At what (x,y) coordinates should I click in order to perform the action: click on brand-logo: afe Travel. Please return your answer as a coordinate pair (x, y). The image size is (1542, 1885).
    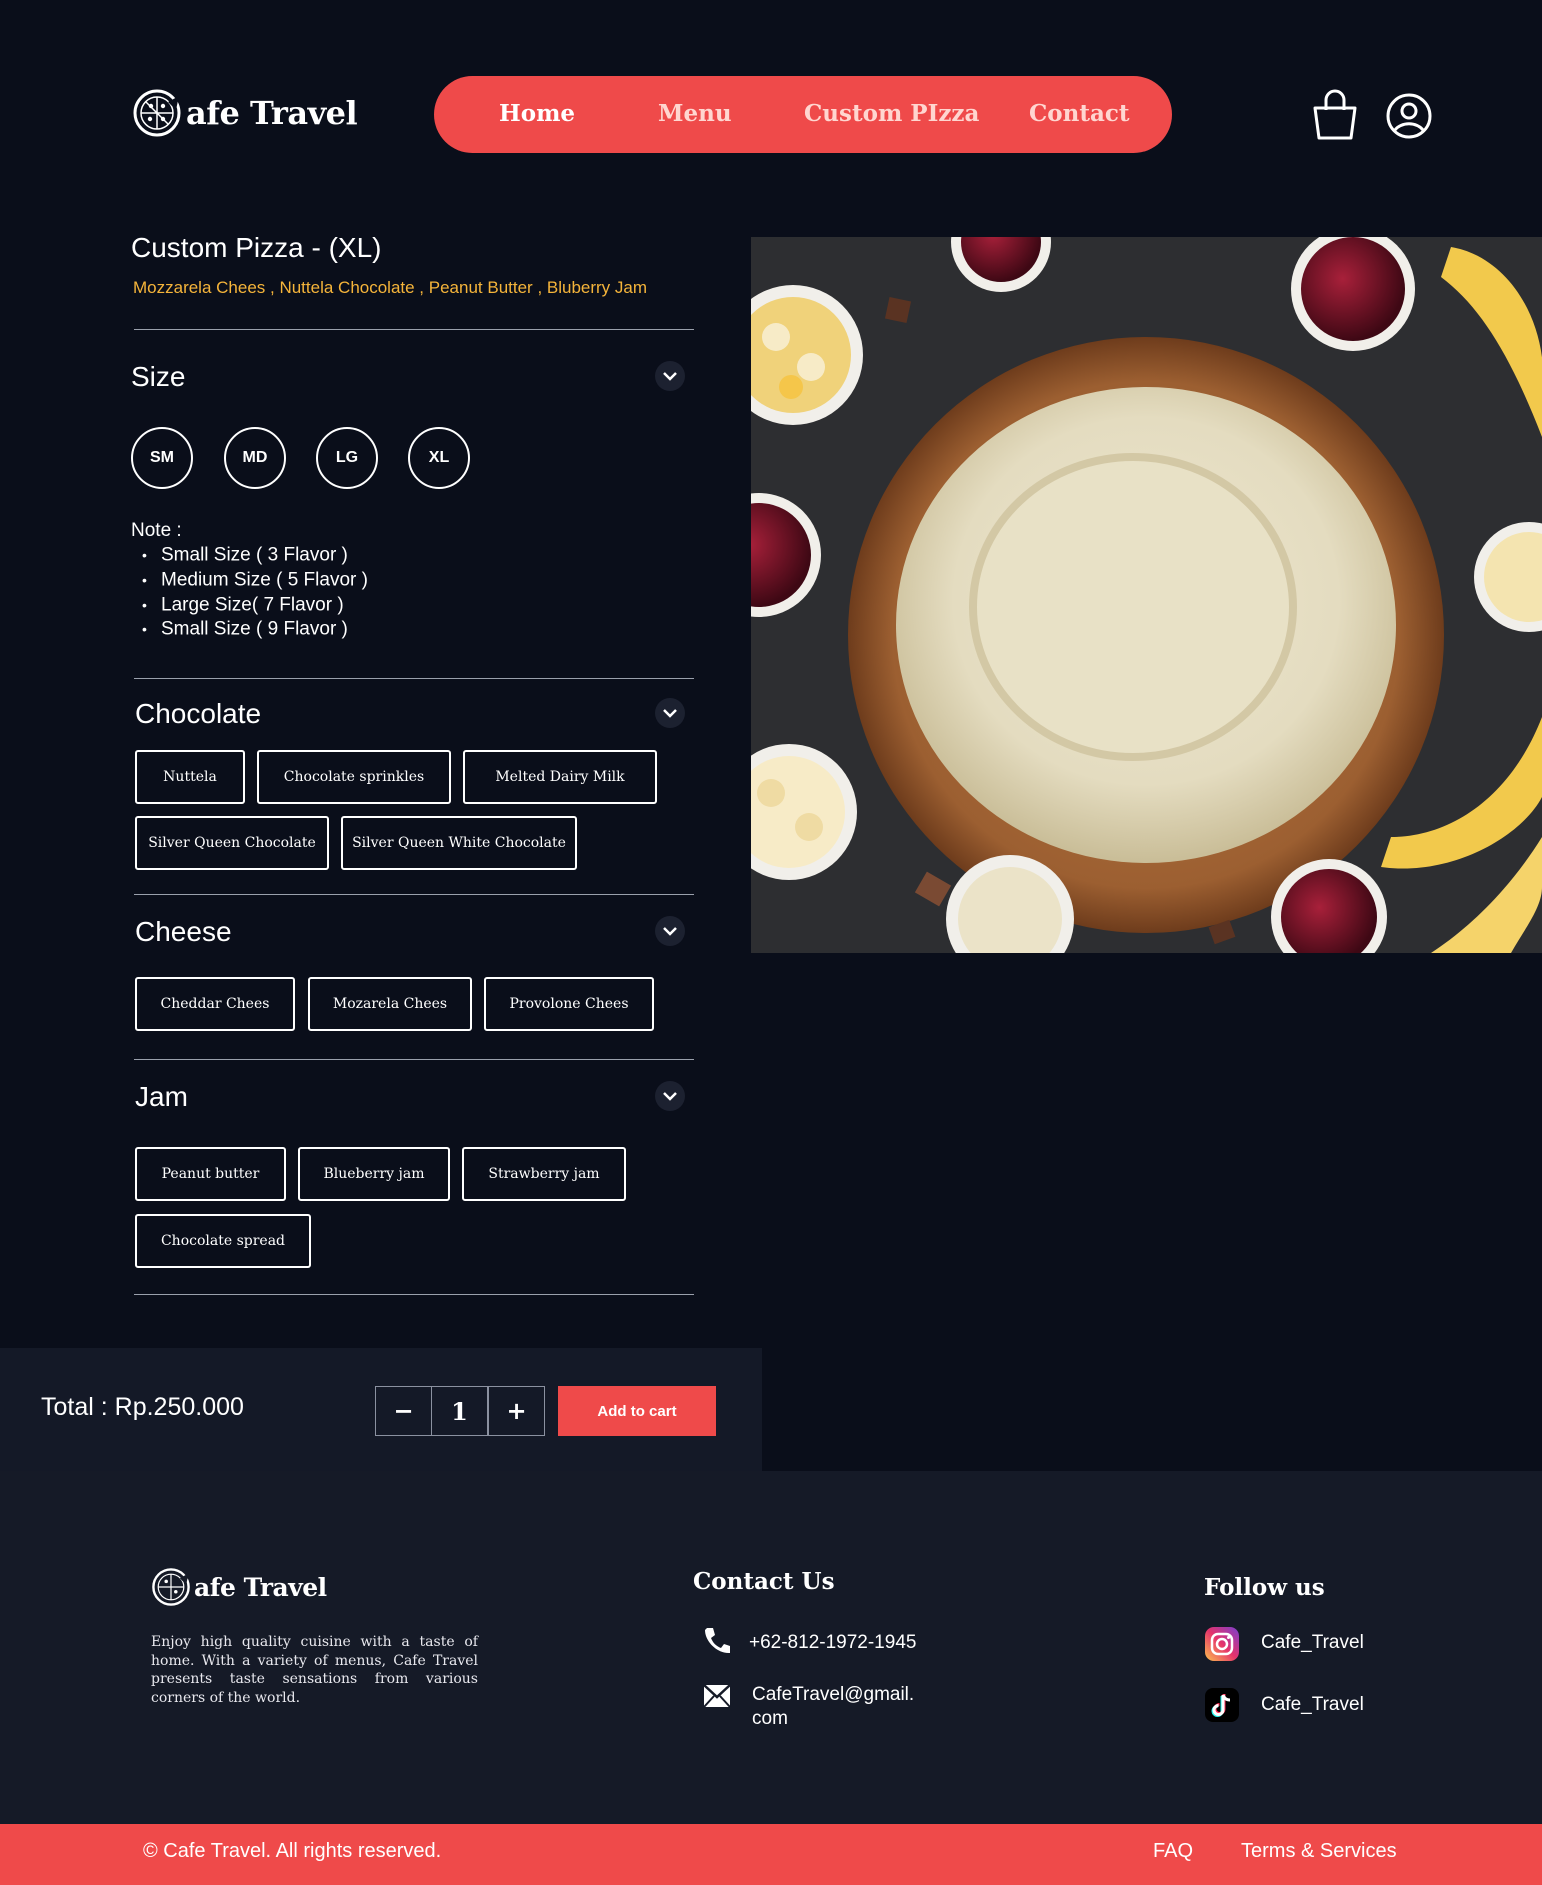
    Looking at the image, I should click on (245, 113).